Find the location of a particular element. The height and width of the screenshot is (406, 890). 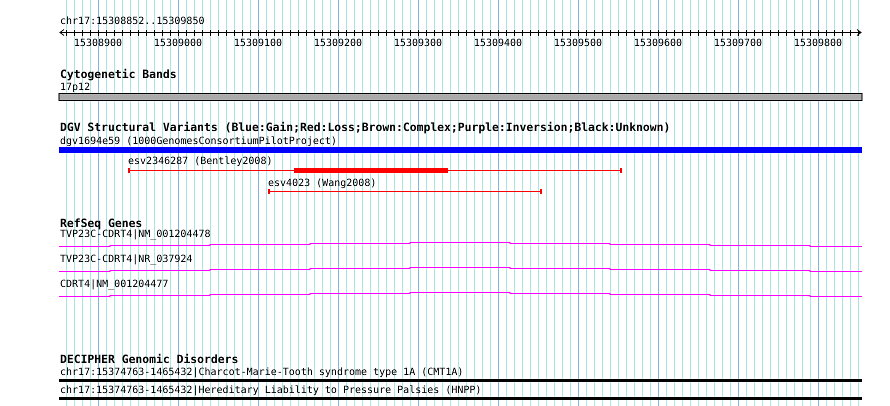

tick-label: 15309700 is located at coordinates (738, 43).